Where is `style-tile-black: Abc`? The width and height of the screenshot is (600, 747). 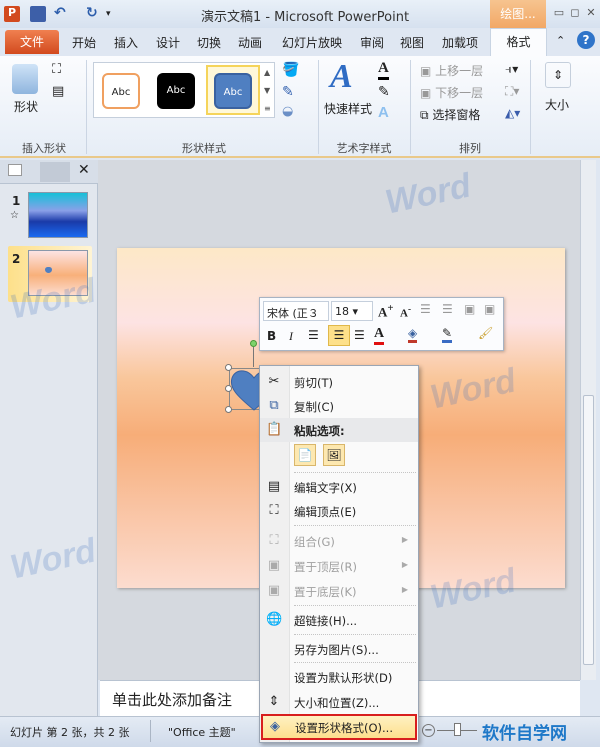
style-tile-black: Abc is located at coordinates (176, 91).